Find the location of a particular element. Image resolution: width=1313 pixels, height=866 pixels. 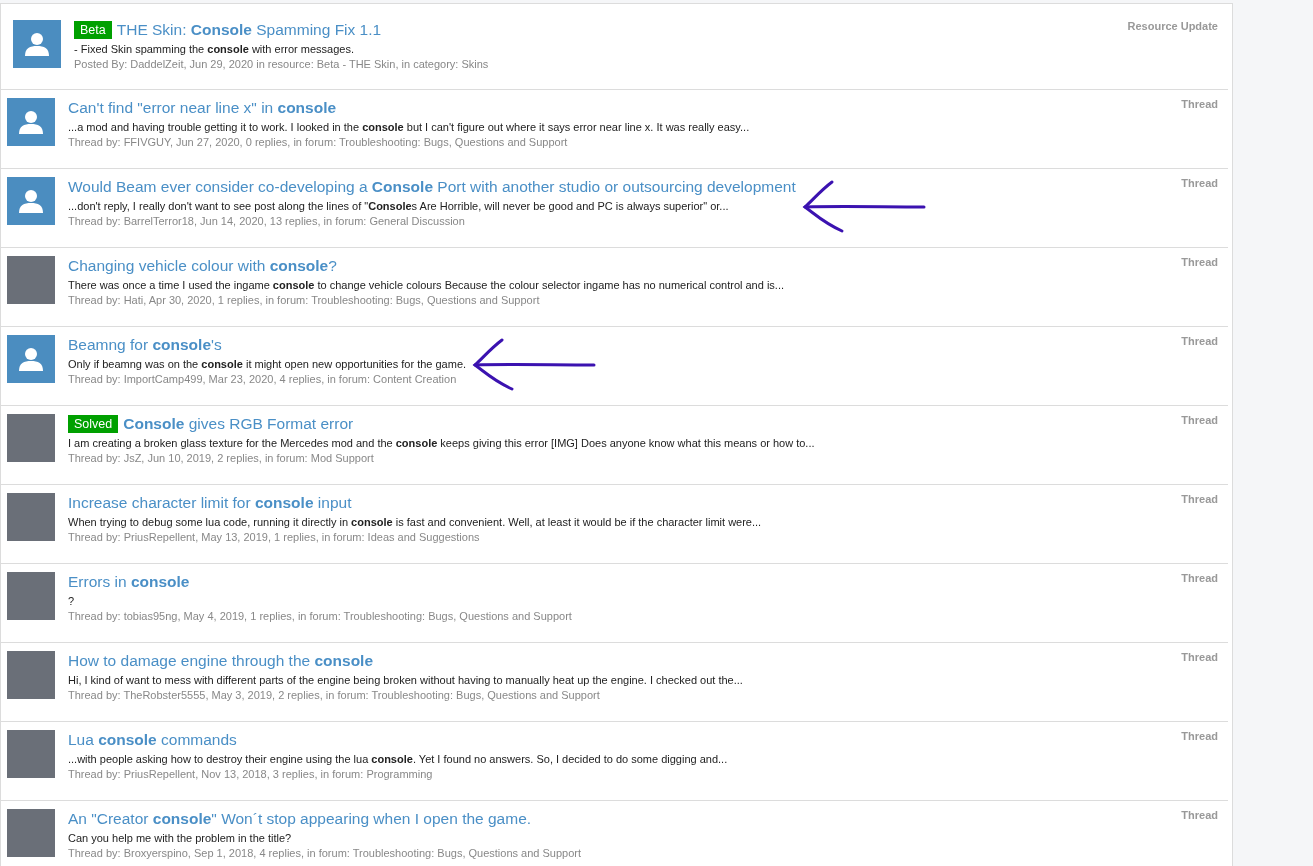

result-snippet: ? is located at coordinates (72, 601).